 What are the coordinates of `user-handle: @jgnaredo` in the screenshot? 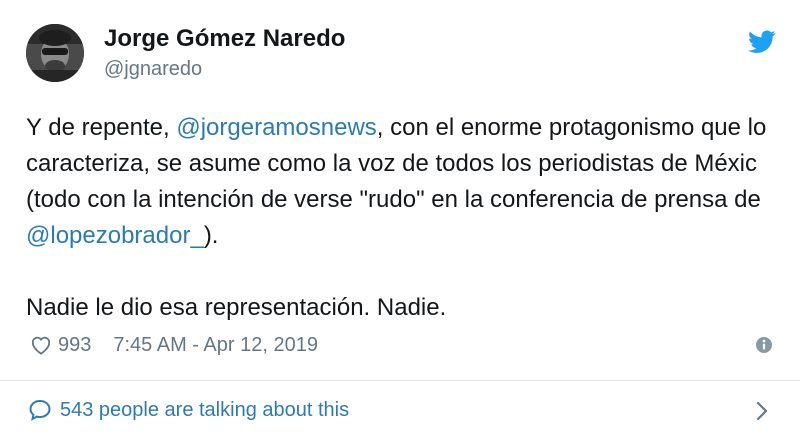 It's located at (153, 69).